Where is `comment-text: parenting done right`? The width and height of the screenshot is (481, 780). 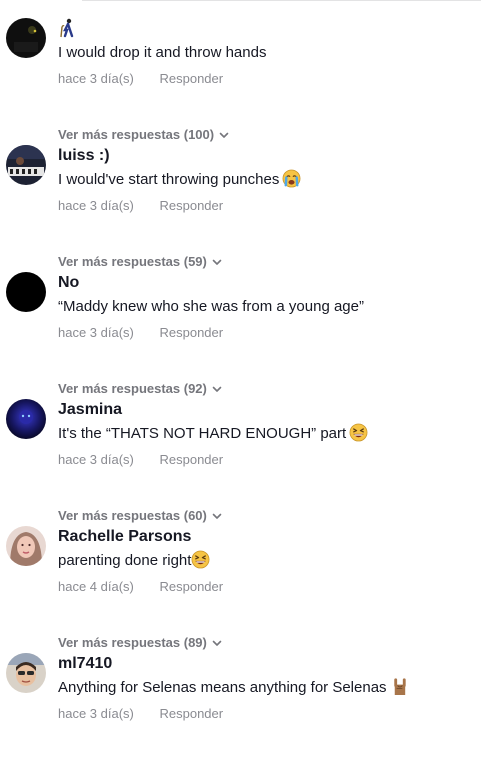
comment-text: parenting done right is located at coordinates (264, 561).